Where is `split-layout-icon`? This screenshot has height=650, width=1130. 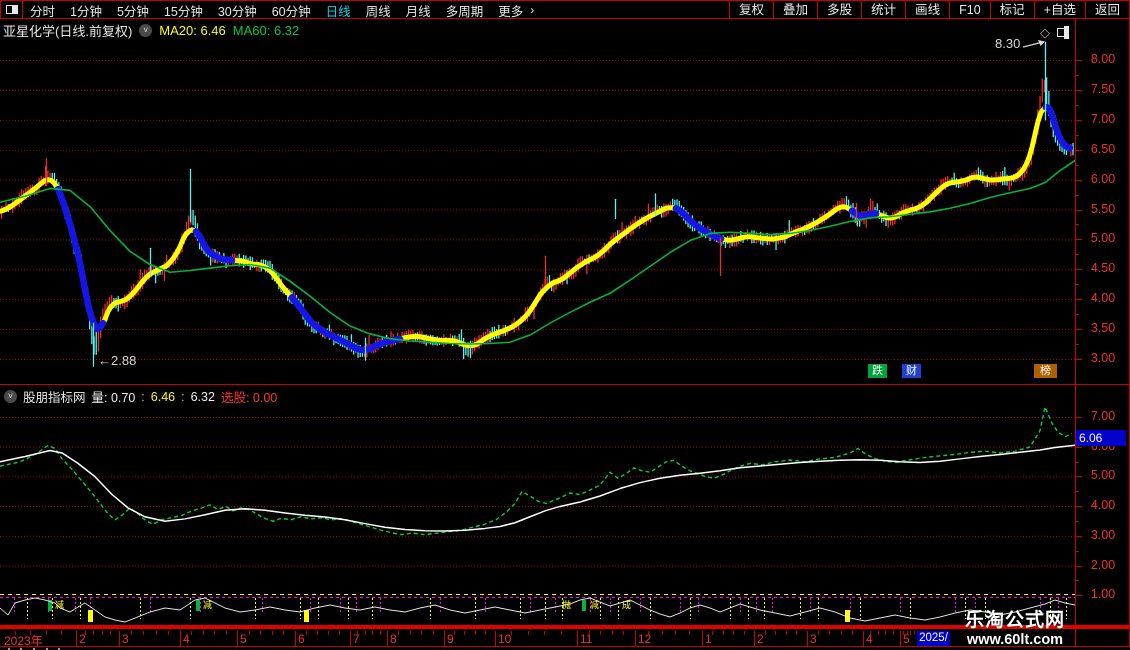 split-layout-icon is located at coordinates (12, 9).